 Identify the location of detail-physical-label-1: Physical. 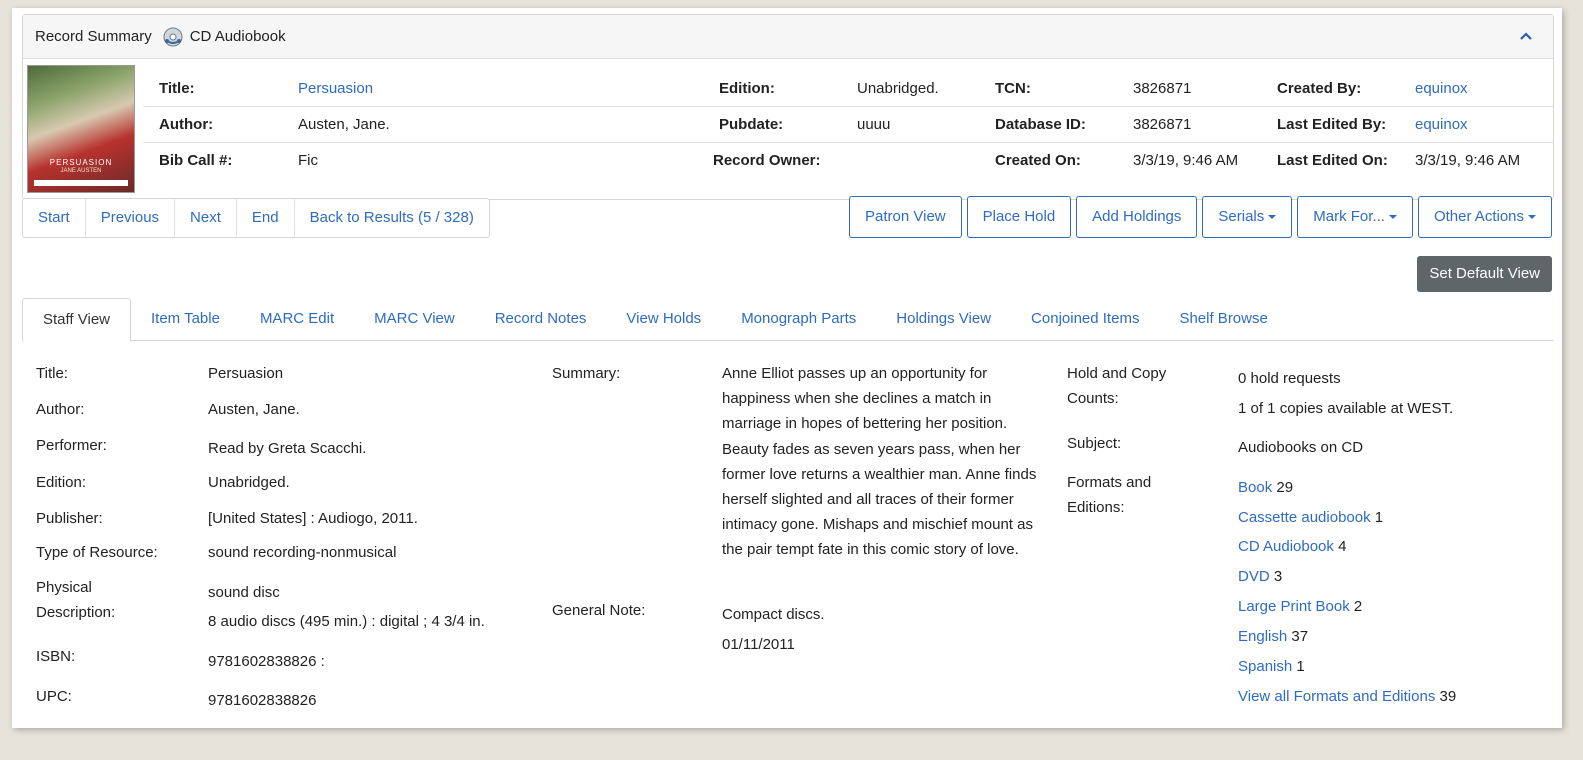
(64, 587).